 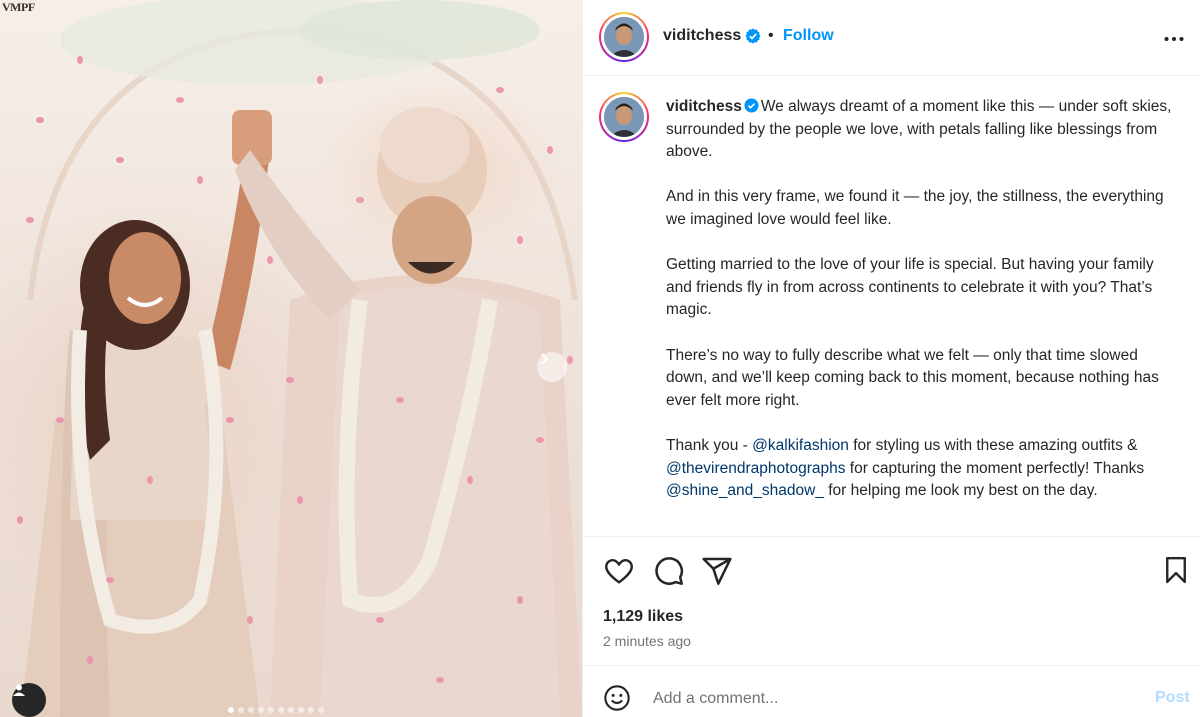 I want to click on post-timestamp: 2 minutes ago, so click(x=647, y=641).